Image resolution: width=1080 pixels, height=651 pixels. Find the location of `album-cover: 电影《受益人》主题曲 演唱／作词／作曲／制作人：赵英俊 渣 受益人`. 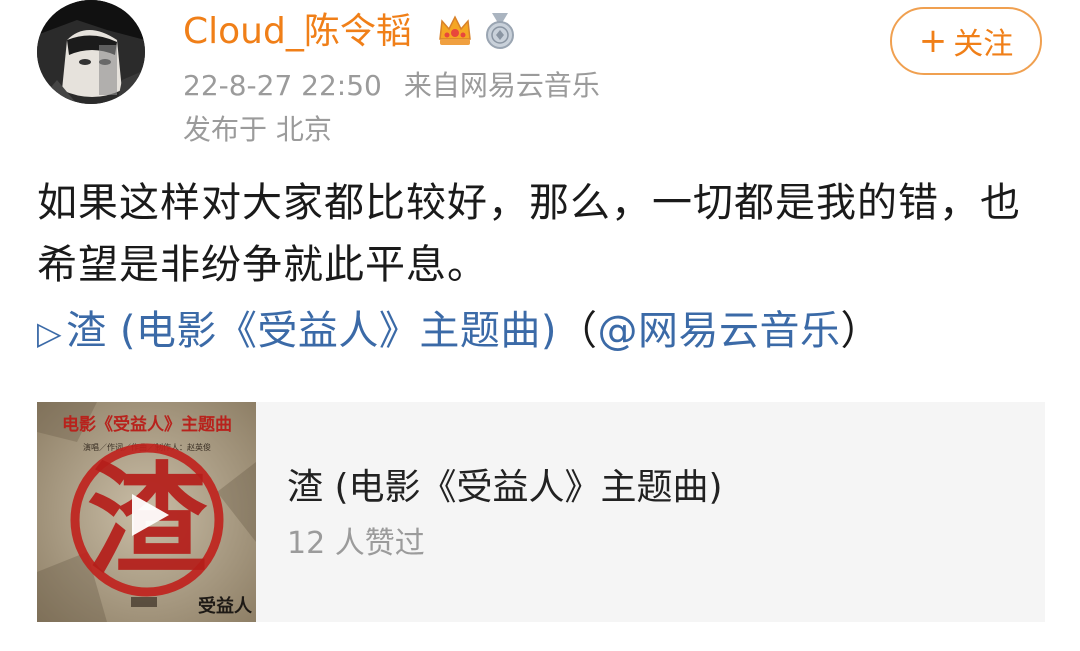

album-cover: 电影《受益人》主题曲 演唱／作词／作曲／制作人：赵英俊 渣 受益人 is located at coordinates (146, 512).